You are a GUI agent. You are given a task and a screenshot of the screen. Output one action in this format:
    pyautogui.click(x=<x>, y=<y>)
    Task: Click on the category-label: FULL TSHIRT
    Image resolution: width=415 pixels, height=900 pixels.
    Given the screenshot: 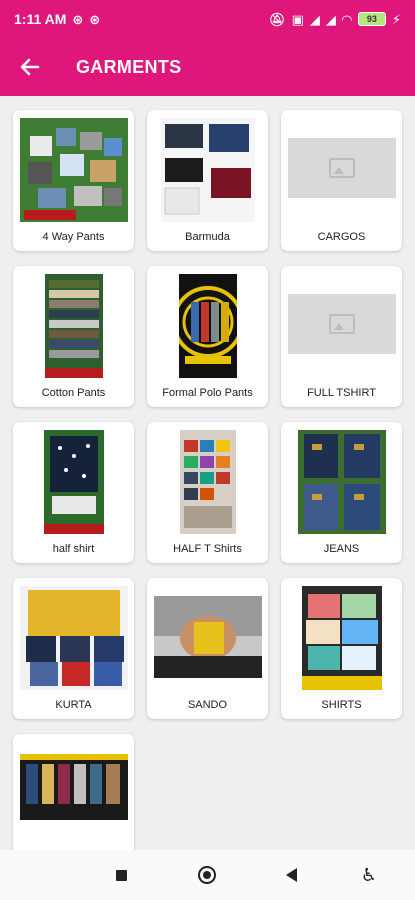 What is the action you would take?
    pyautogui.click(x=341, y=393)
    